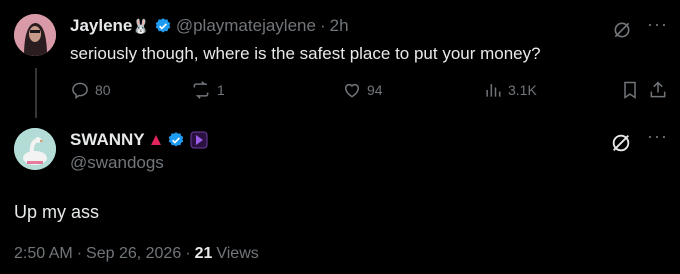 This screenshot has height=274, width=680. What do you see at coordinates (493, 90) in the screenshot?
I see `views-icon` at bounding box center [493, 90].